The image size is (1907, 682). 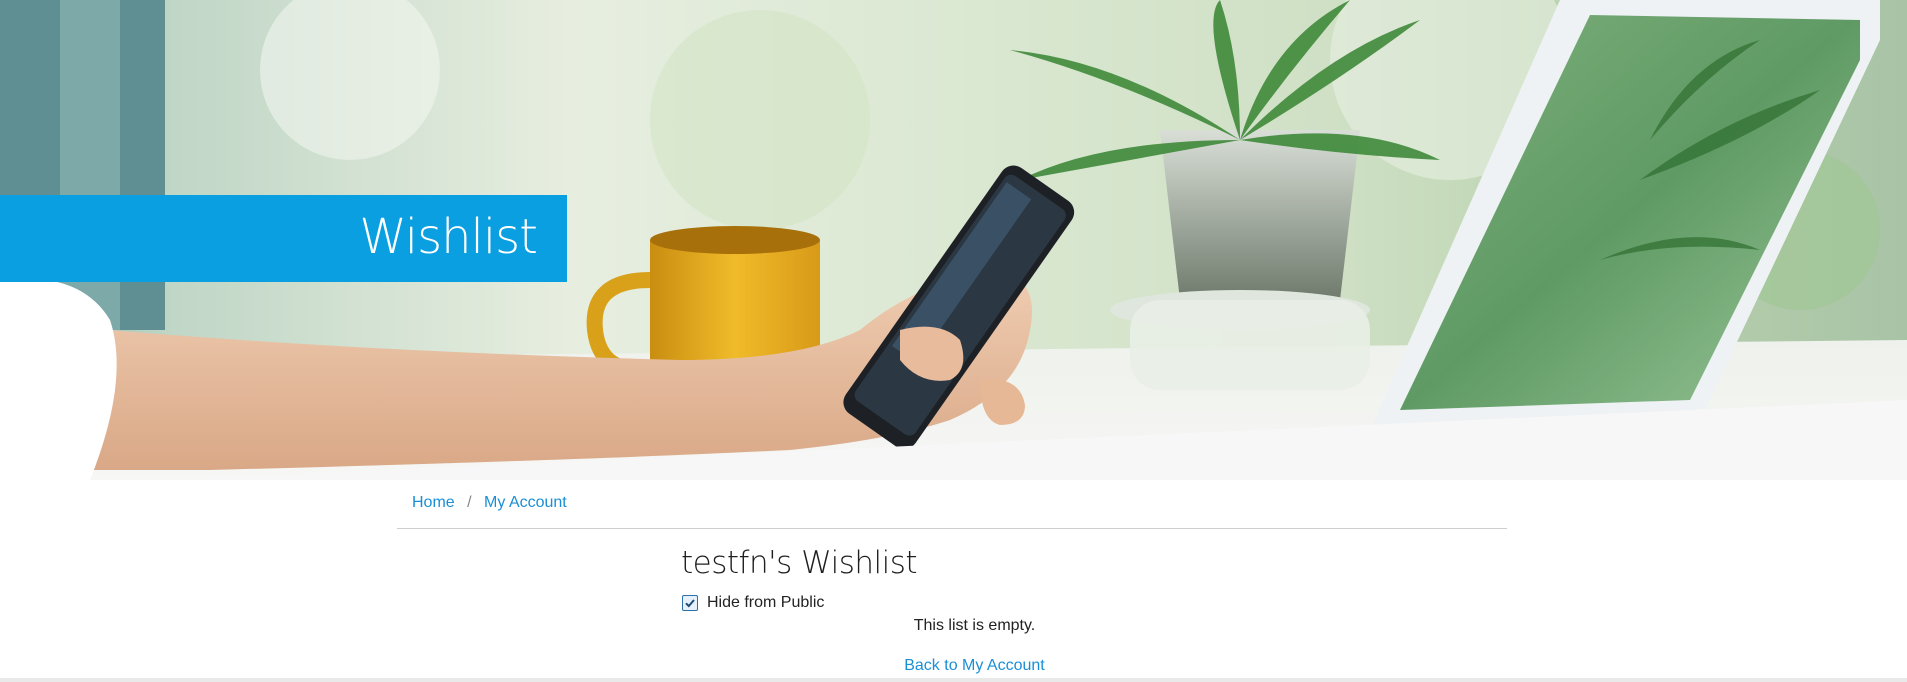 I want to click on hide-from-public-label: Hide from Public, so click(x=766, y=602).